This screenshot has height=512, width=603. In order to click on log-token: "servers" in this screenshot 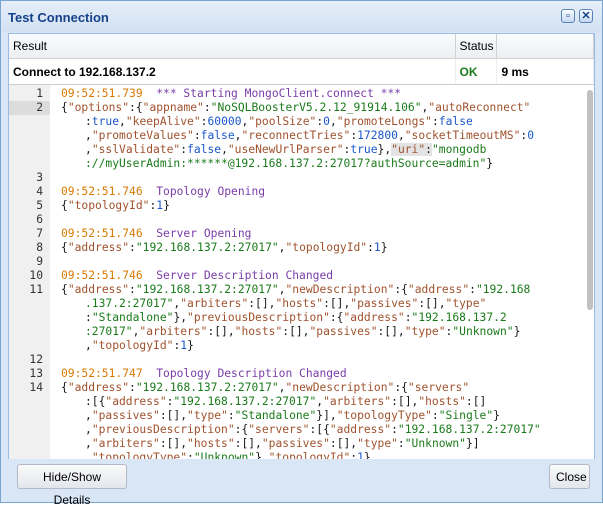, I will do `click(279, 429)`.